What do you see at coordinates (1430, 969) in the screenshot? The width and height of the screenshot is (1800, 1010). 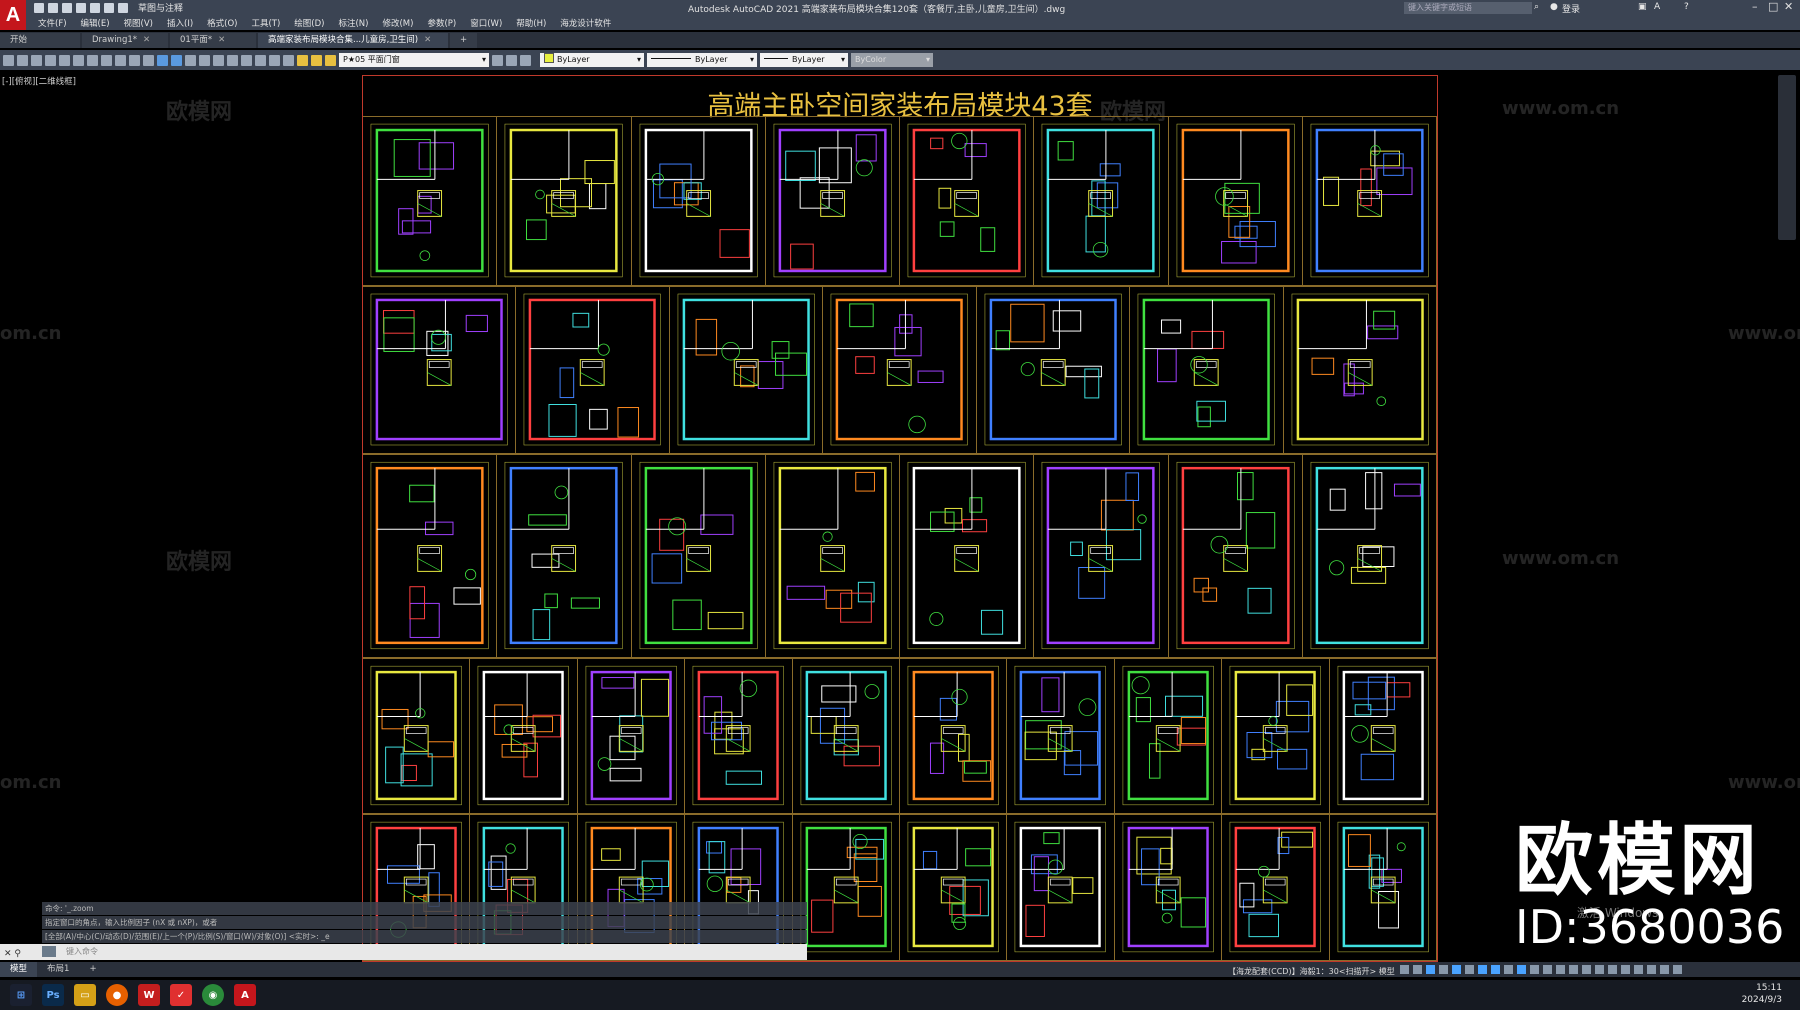 I see `ortho-icon` at bounding box center [1430, 969].